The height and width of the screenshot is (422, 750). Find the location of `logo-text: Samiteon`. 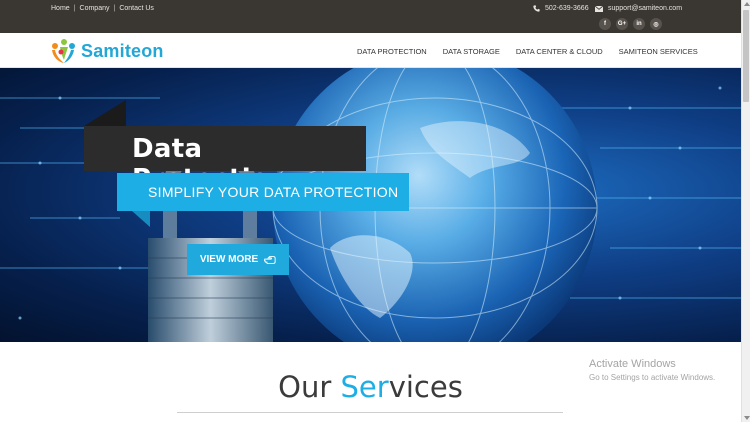

logo-text: Samiteon is located at coordinates (122, 50).